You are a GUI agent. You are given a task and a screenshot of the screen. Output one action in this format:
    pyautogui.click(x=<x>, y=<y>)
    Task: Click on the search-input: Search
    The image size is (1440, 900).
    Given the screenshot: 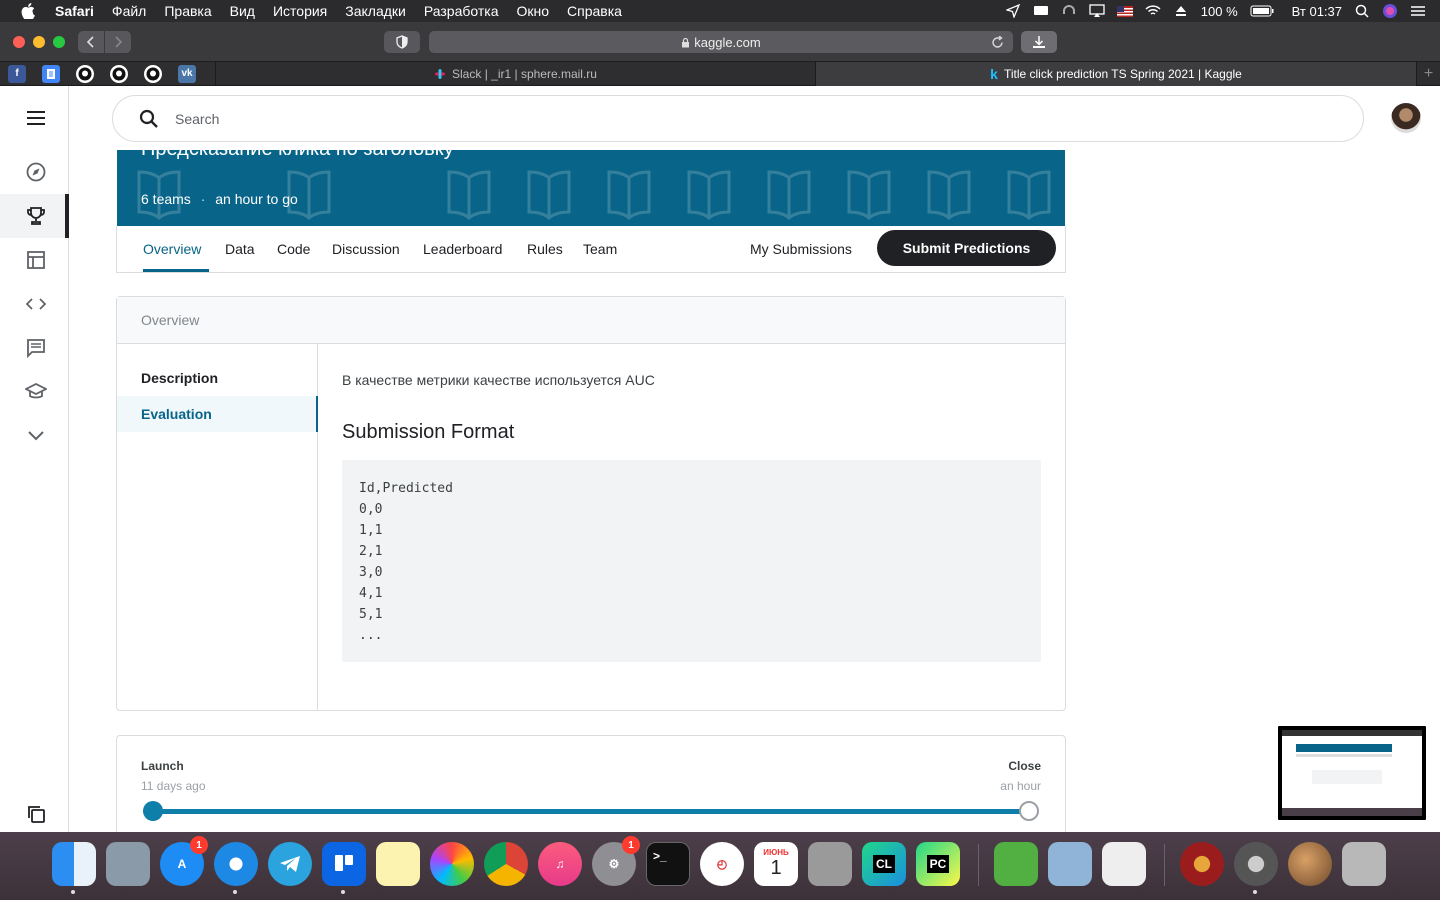 What is the action you would take?
    pyautogui.click(x=738, y=118)
    